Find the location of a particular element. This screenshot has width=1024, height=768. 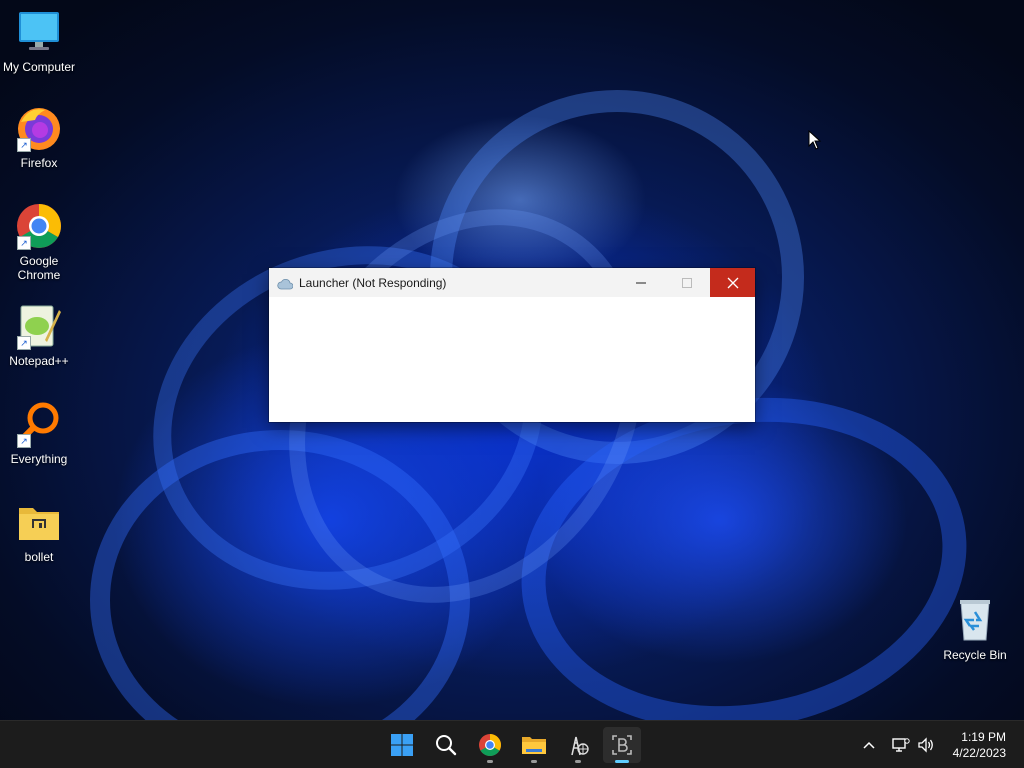

chevron-up-icon is located at coordinates (869, 745).